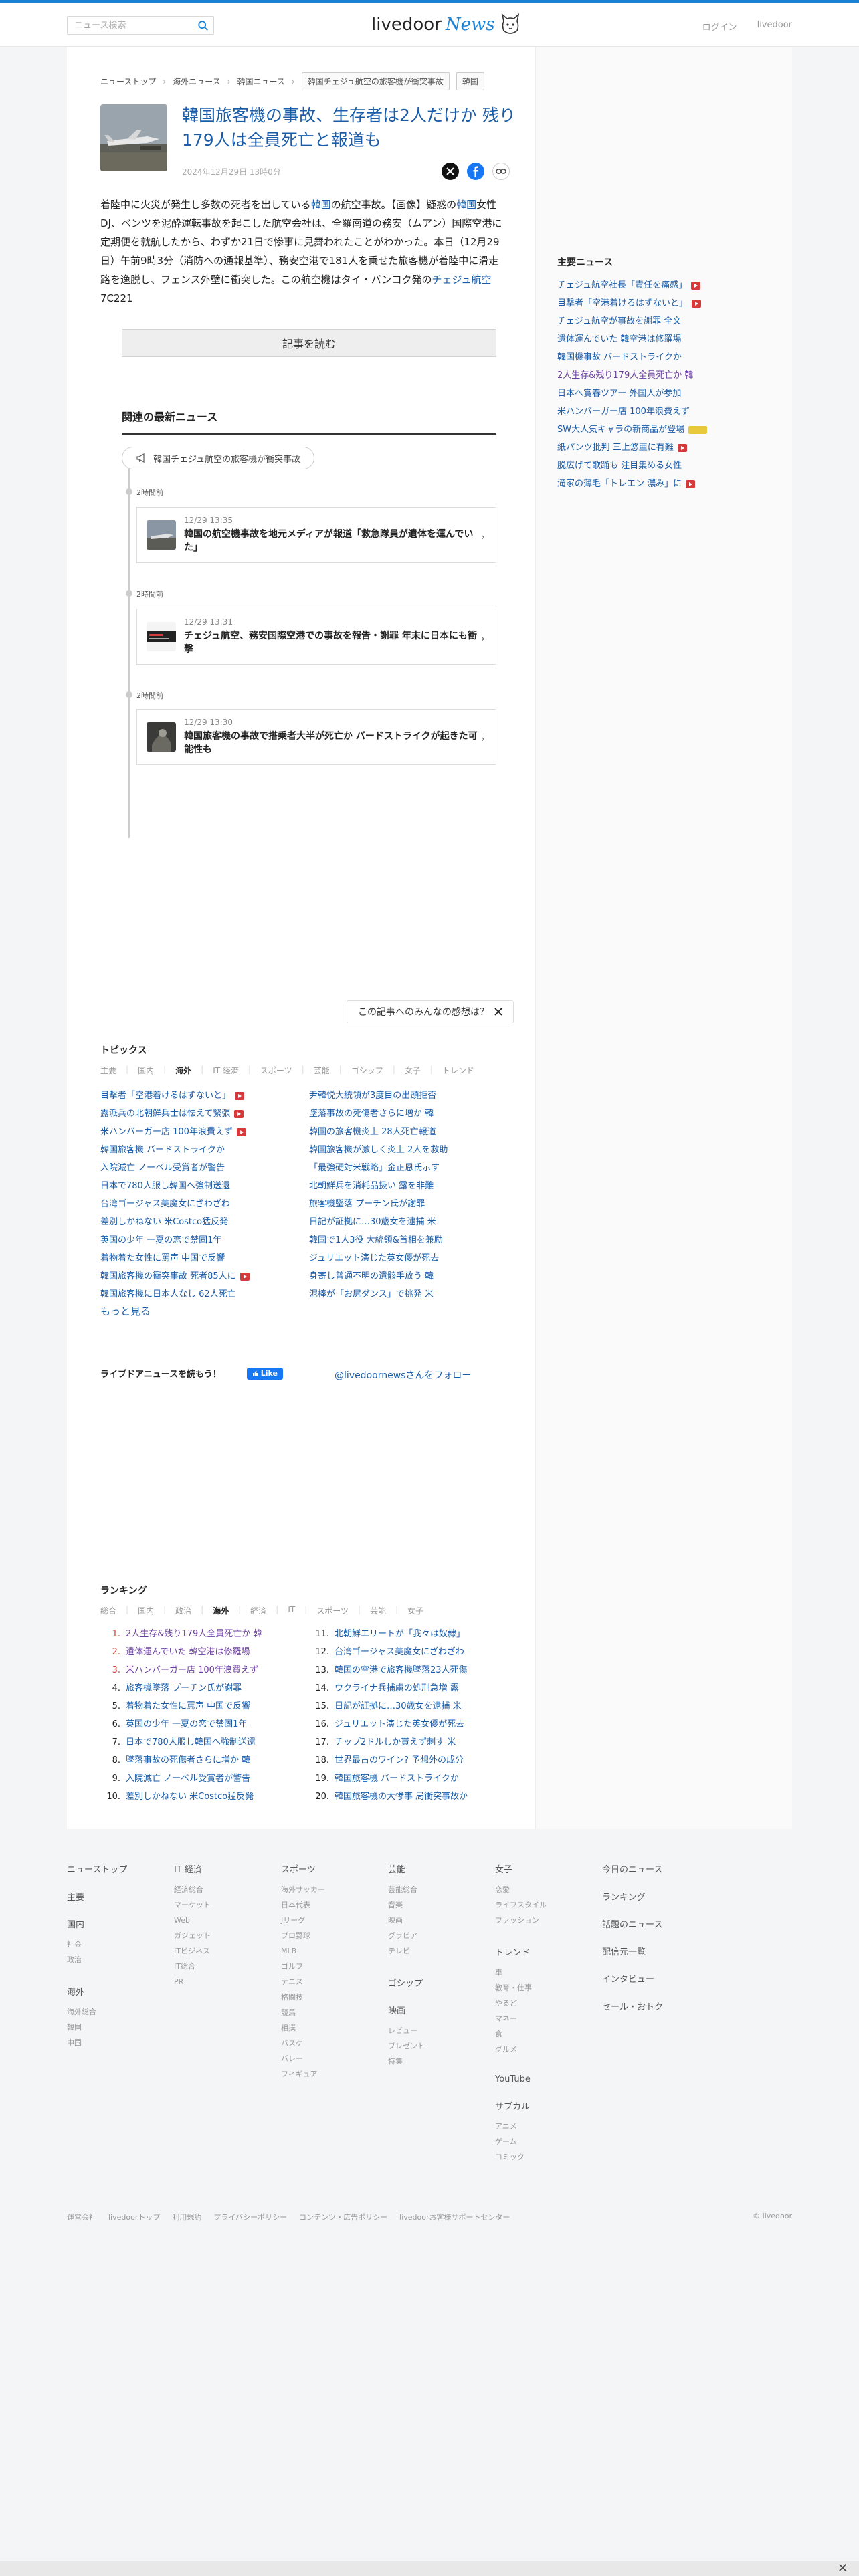 The width and height of the screenshot is (859, 2576). What do you see at coordinates (331, 1997) in the screenshot?
I see `footer-sub-link: 格闘技` at bounding box center [331, 1997].